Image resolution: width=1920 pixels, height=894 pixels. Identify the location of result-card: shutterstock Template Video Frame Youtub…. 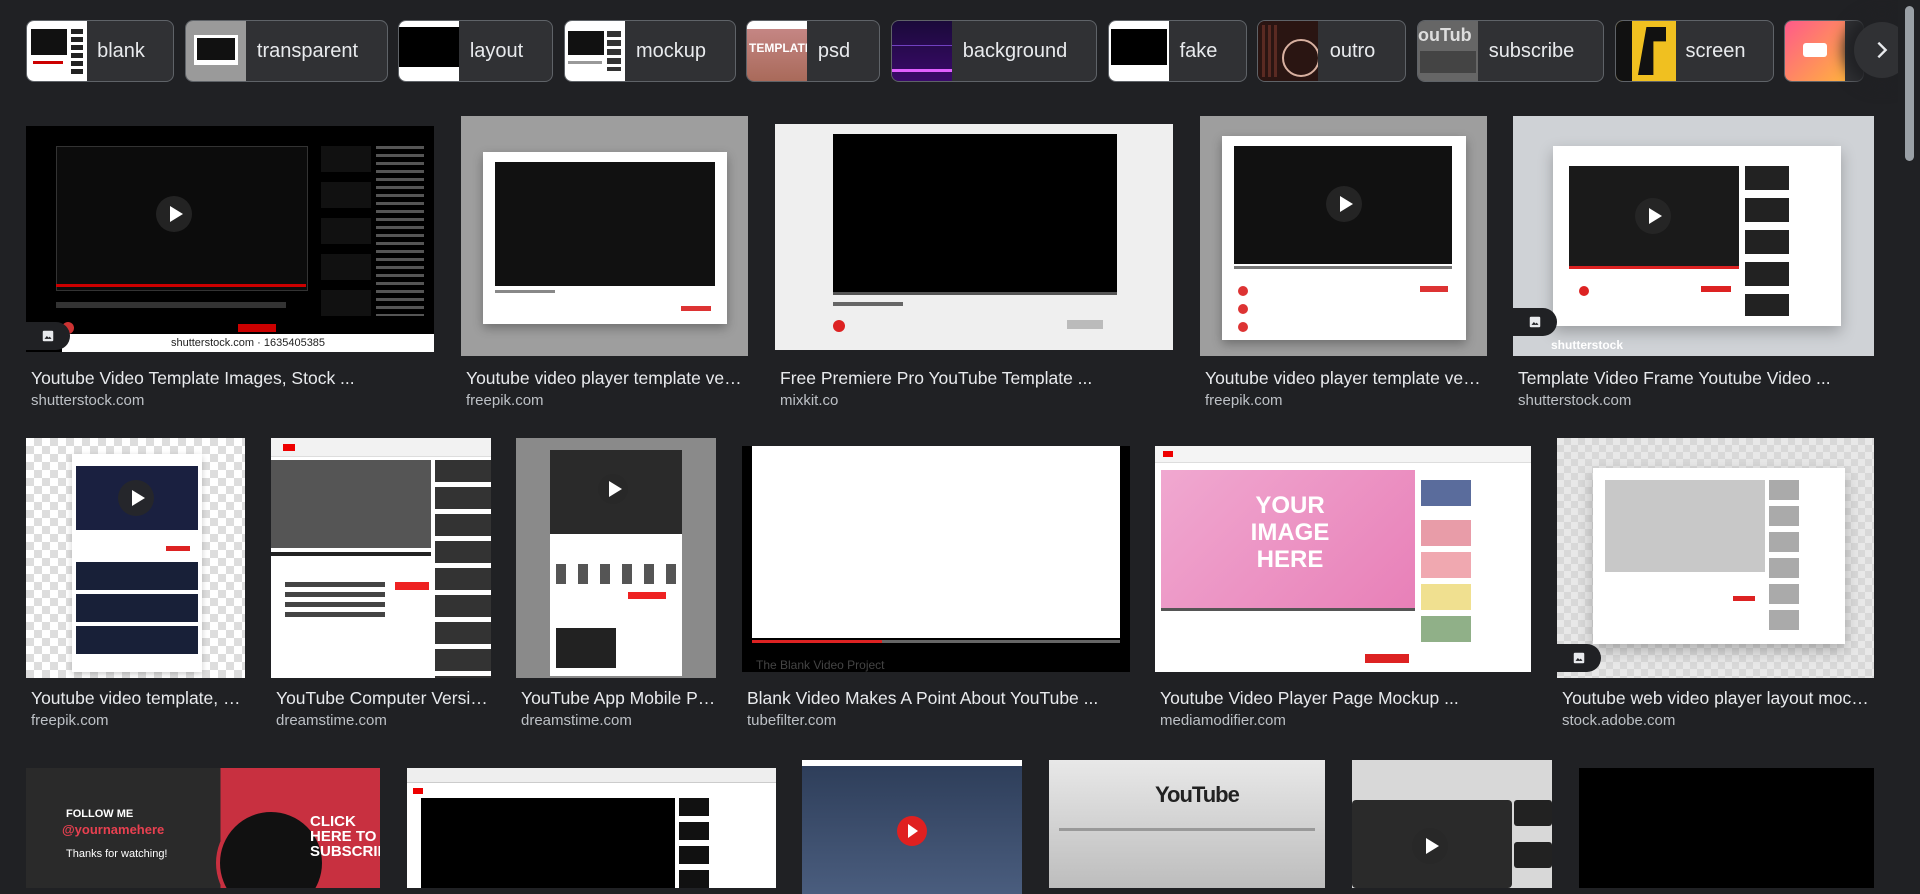
(1693, 259).